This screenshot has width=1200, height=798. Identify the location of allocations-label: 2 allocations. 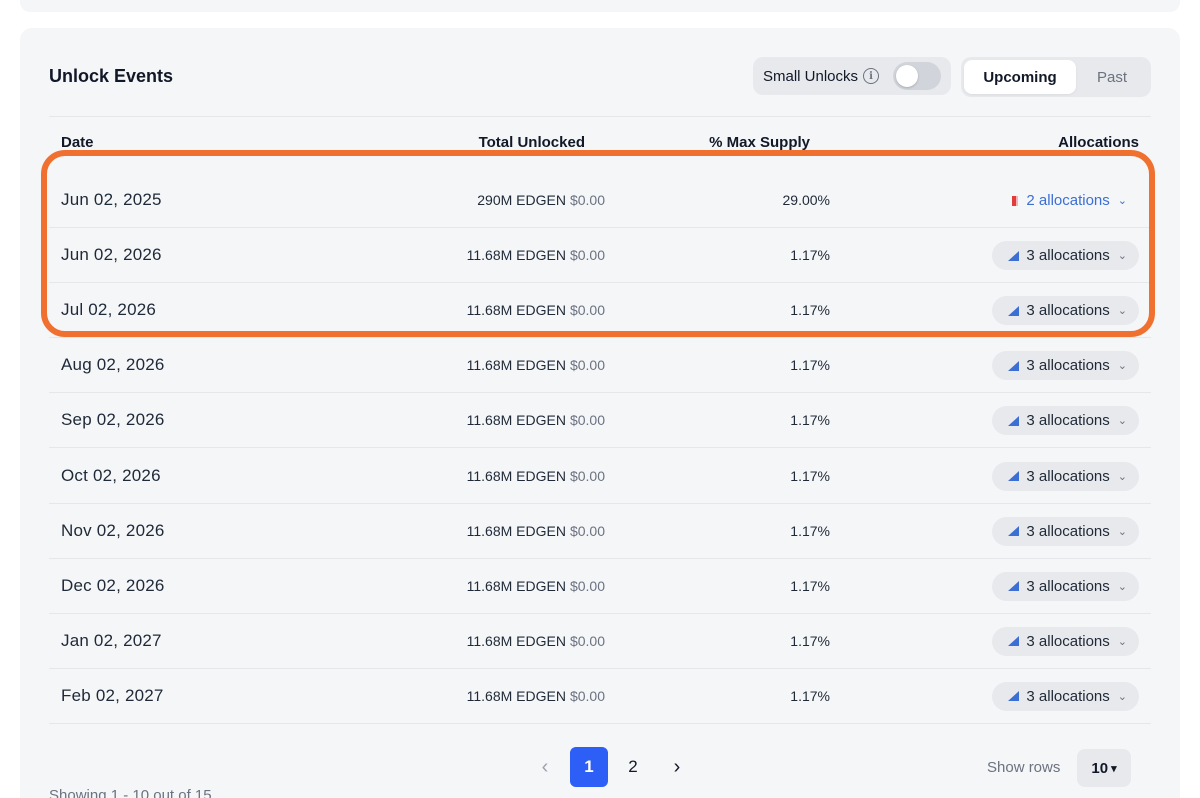
(1068, 200).